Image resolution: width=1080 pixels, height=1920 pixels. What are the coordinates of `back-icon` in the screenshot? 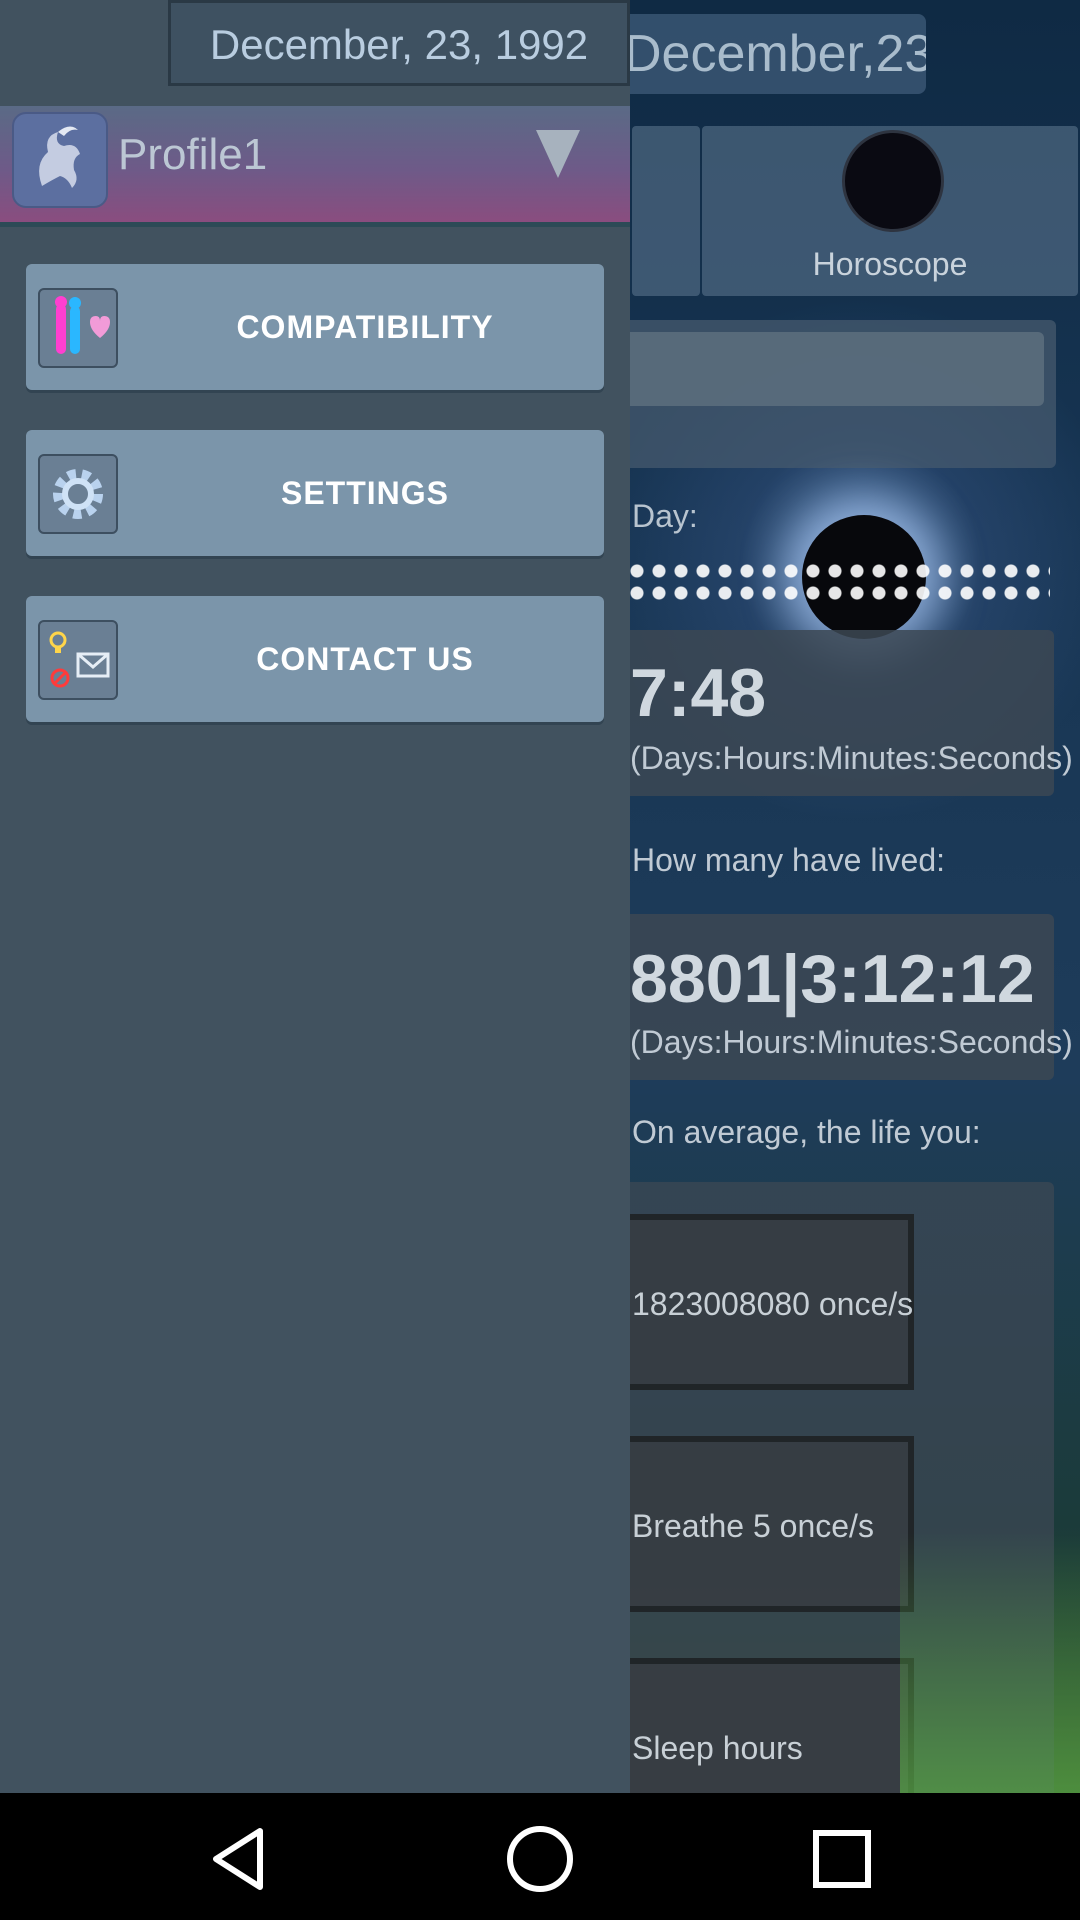 It's located at (240, 1859).